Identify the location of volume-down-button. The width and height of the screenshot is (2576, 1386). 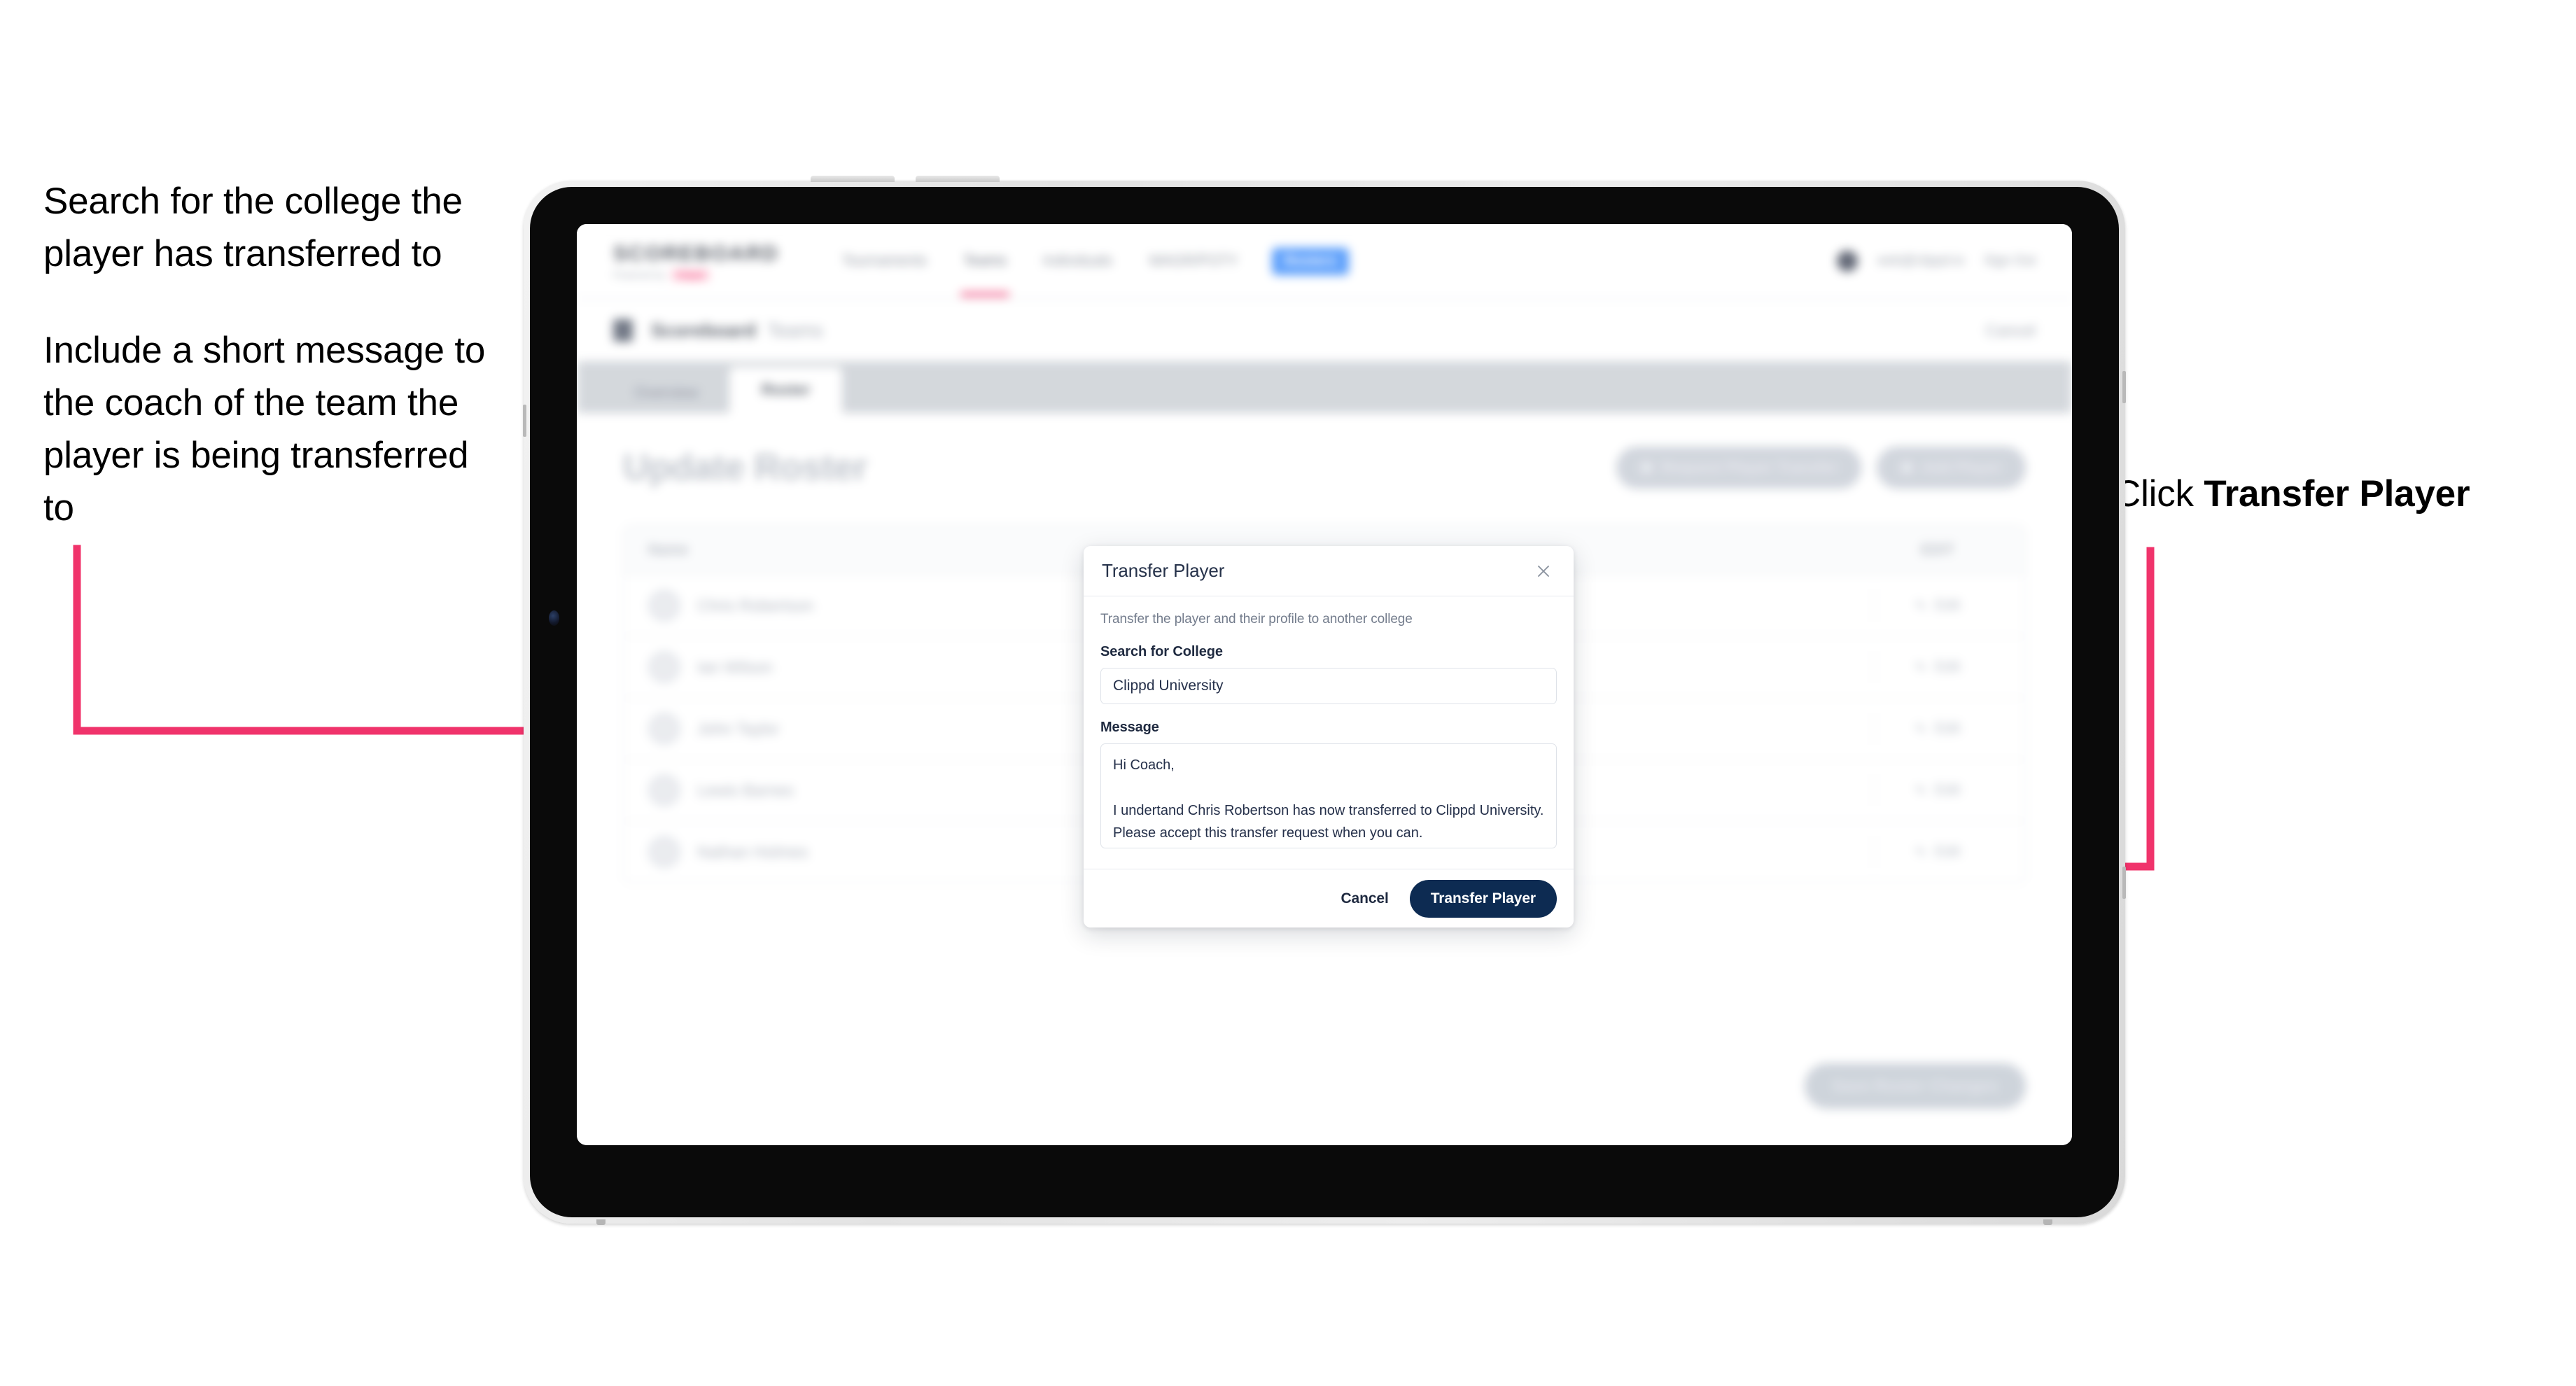
(958, 179).